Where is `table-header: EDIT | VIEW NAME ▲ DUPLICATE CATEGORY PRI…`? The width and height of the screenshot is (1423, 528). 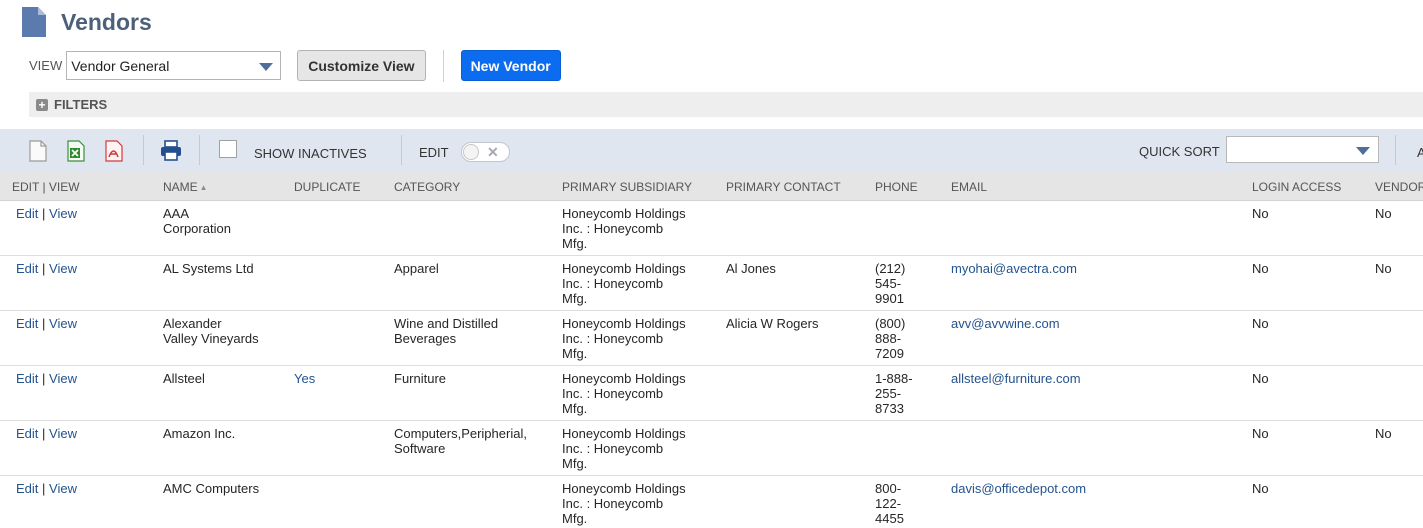
table-header: EDIT | VIEW NAME ▲ DUPLICATE CATEGORY PRI… is located at coordinates (711, 186).